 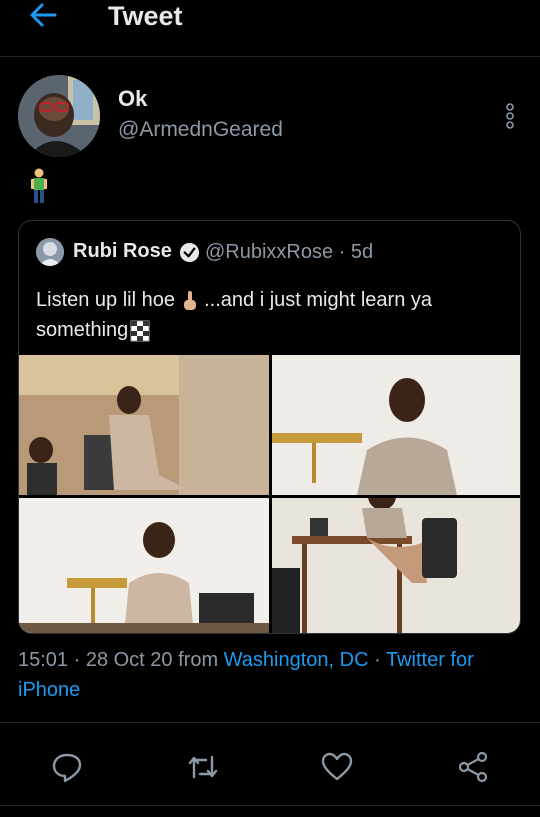 What do you see at coordinates (140, 331) in the screenshot?
I see `checkered-flag-emoji-icon` at bounding box center [140, 331].